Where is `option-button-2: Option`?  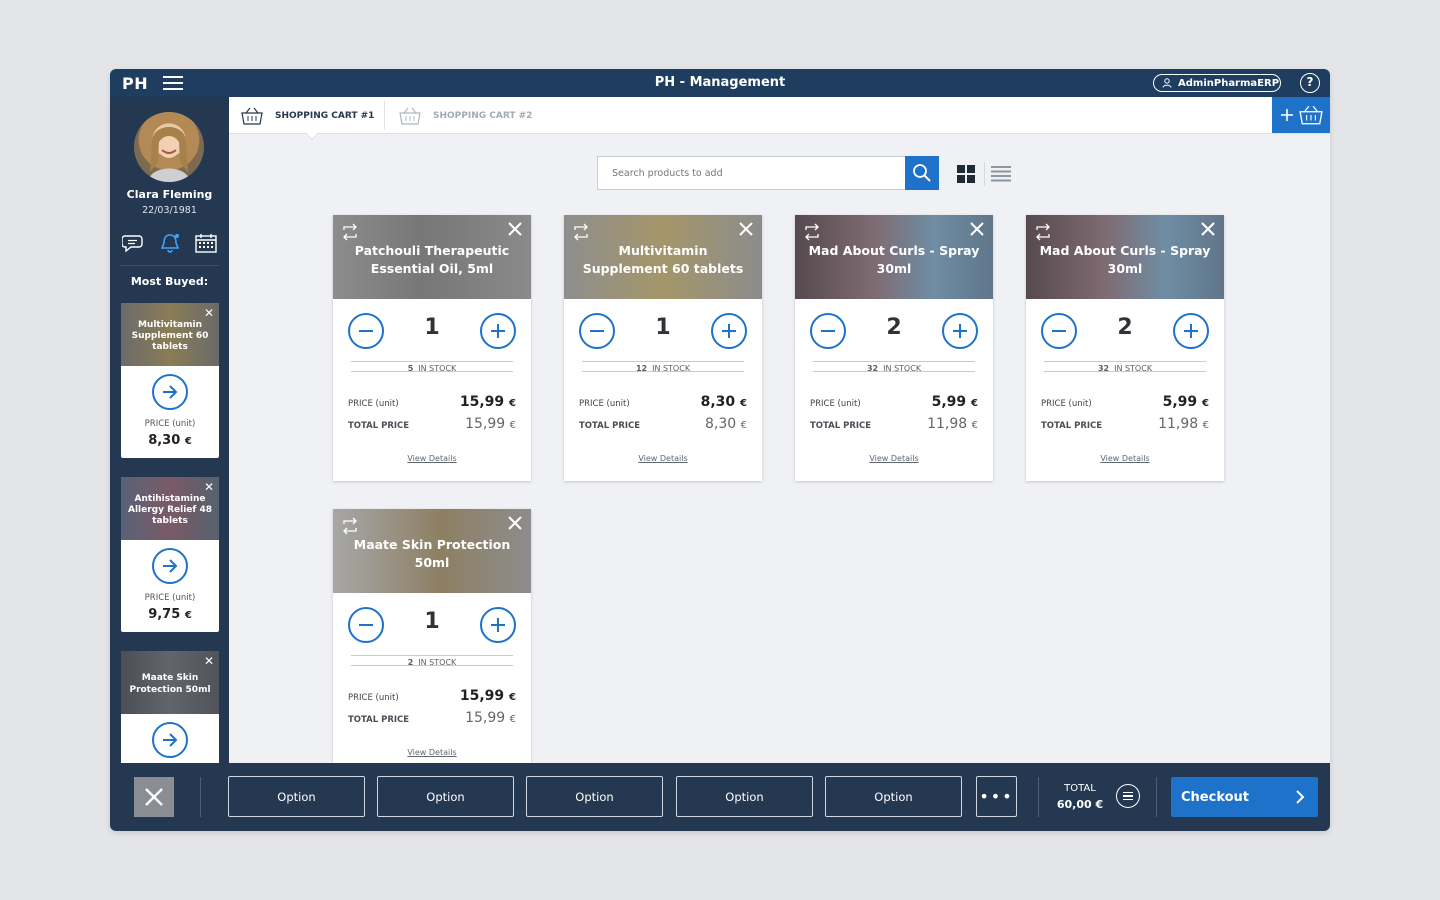
option-button-2: Option is located at coordinates (445, 796).